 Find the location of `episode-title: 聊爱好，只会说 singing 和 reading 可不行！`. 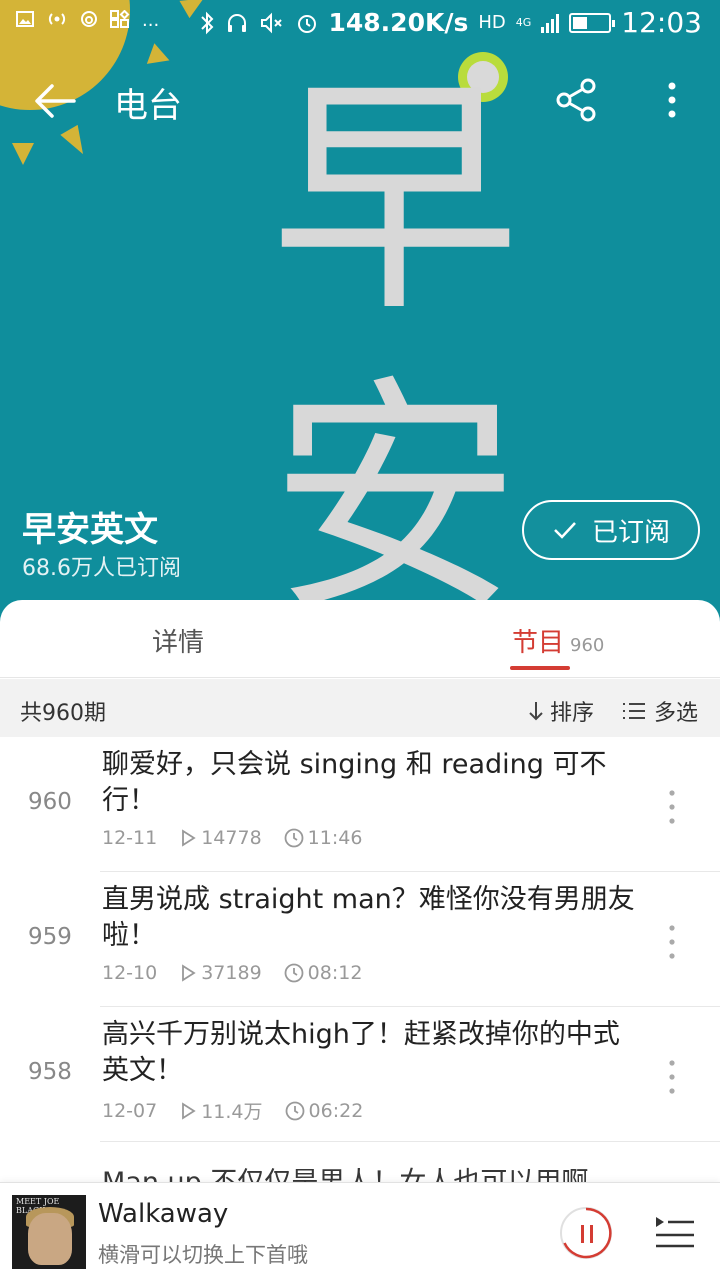

episode-title: 聊爱好，只会说 singing 和 reading 可不行！ is located at coordinates (354, 782).